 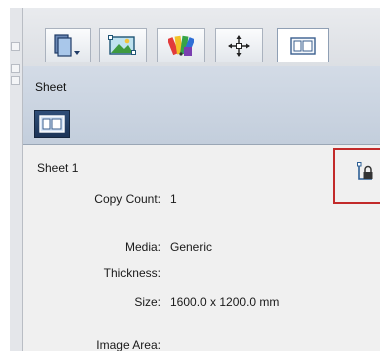 What do you see at coordinates (127, 199) in the screenshot?
I see `copy-count-label: Copy Count:` at bounding box center [127, 199].